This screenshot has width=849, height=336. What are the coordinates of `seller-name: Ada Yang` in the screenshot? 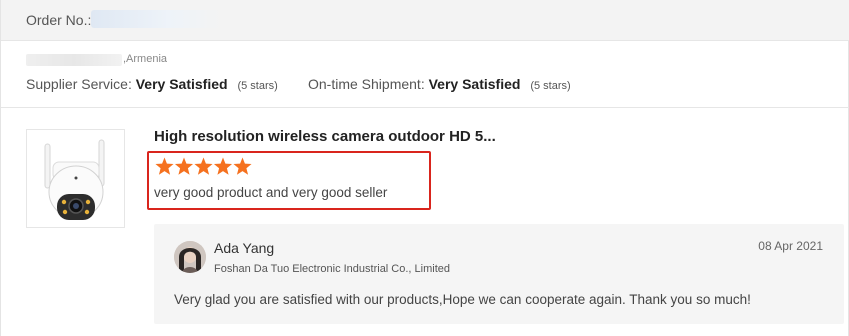 It's located at (244, 248).